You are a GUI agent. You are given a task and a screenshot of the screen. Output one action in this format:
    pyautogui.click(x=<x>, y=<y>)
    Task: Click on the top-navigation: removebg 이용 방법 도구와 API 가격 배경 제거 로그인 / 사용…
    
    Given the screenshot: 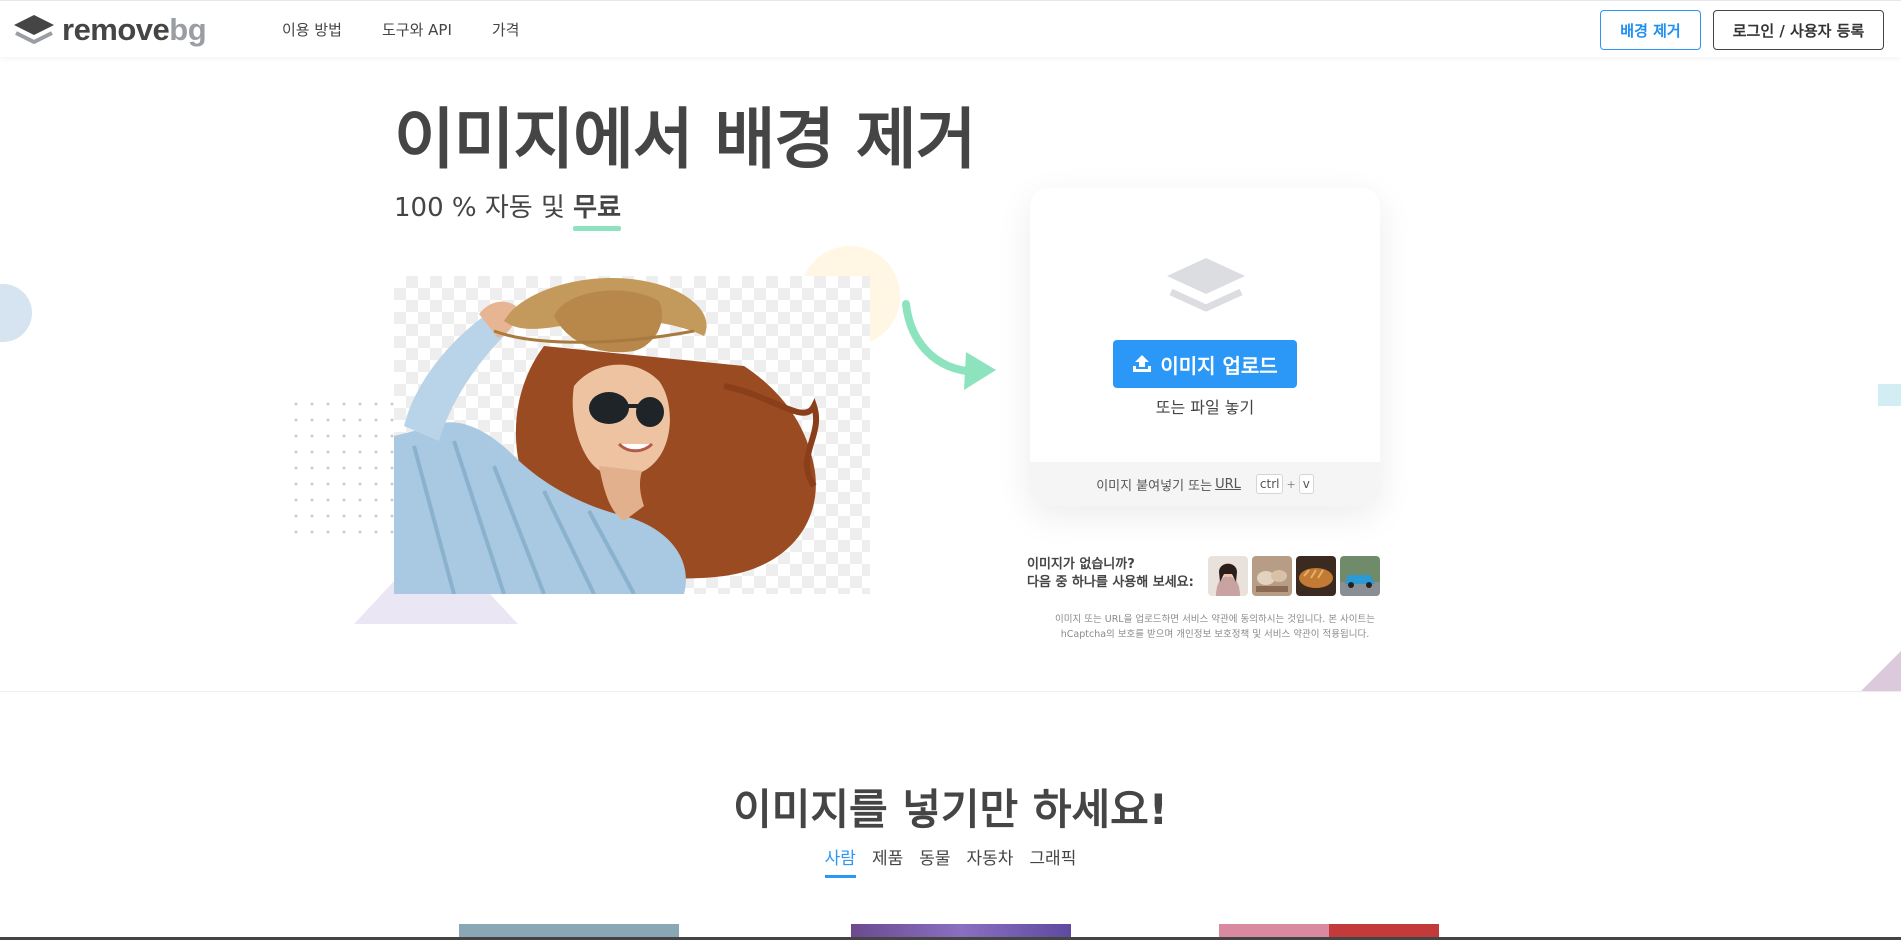 What is the action you would take?
    pyautogui.click(x=950, y=28)
    